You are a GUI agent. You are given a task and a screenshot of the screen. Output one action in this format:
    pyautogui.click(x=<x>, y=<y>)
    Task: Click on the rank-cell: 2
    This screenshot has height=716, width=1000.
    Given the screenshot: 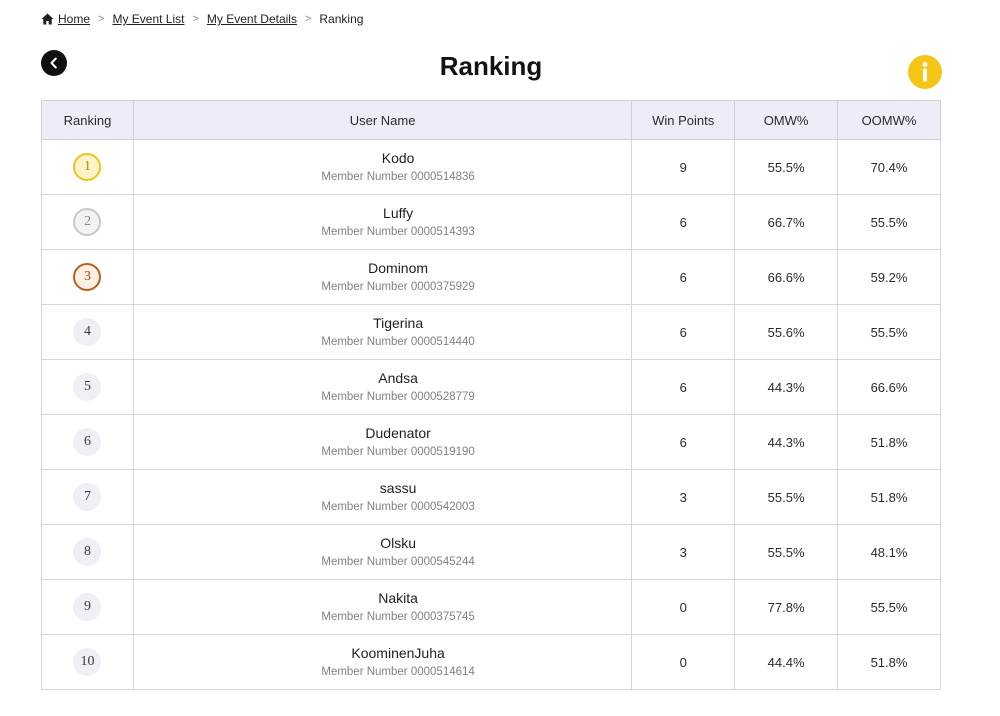 What is the action you would take?
    pyautogui.click(x=87, y=222)
    